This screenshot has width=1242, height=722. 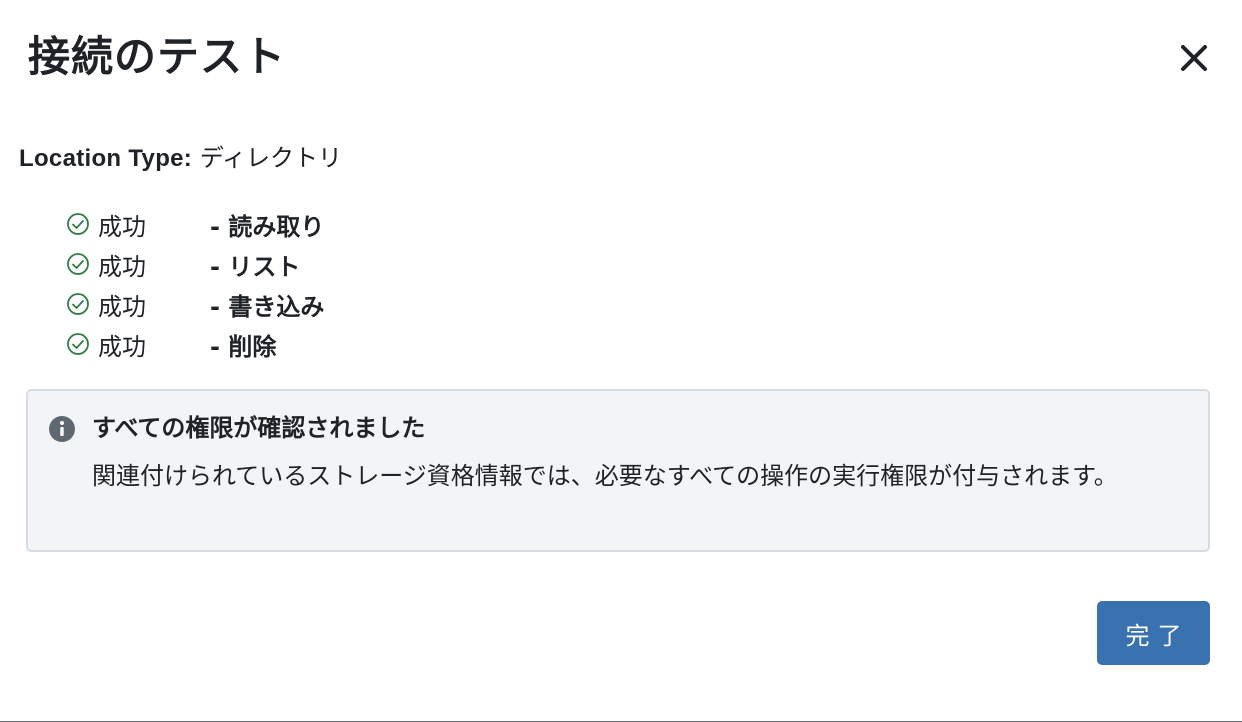 I want to click on permission-check-delete: 成功 - 削除, so click(x=195, y=344).